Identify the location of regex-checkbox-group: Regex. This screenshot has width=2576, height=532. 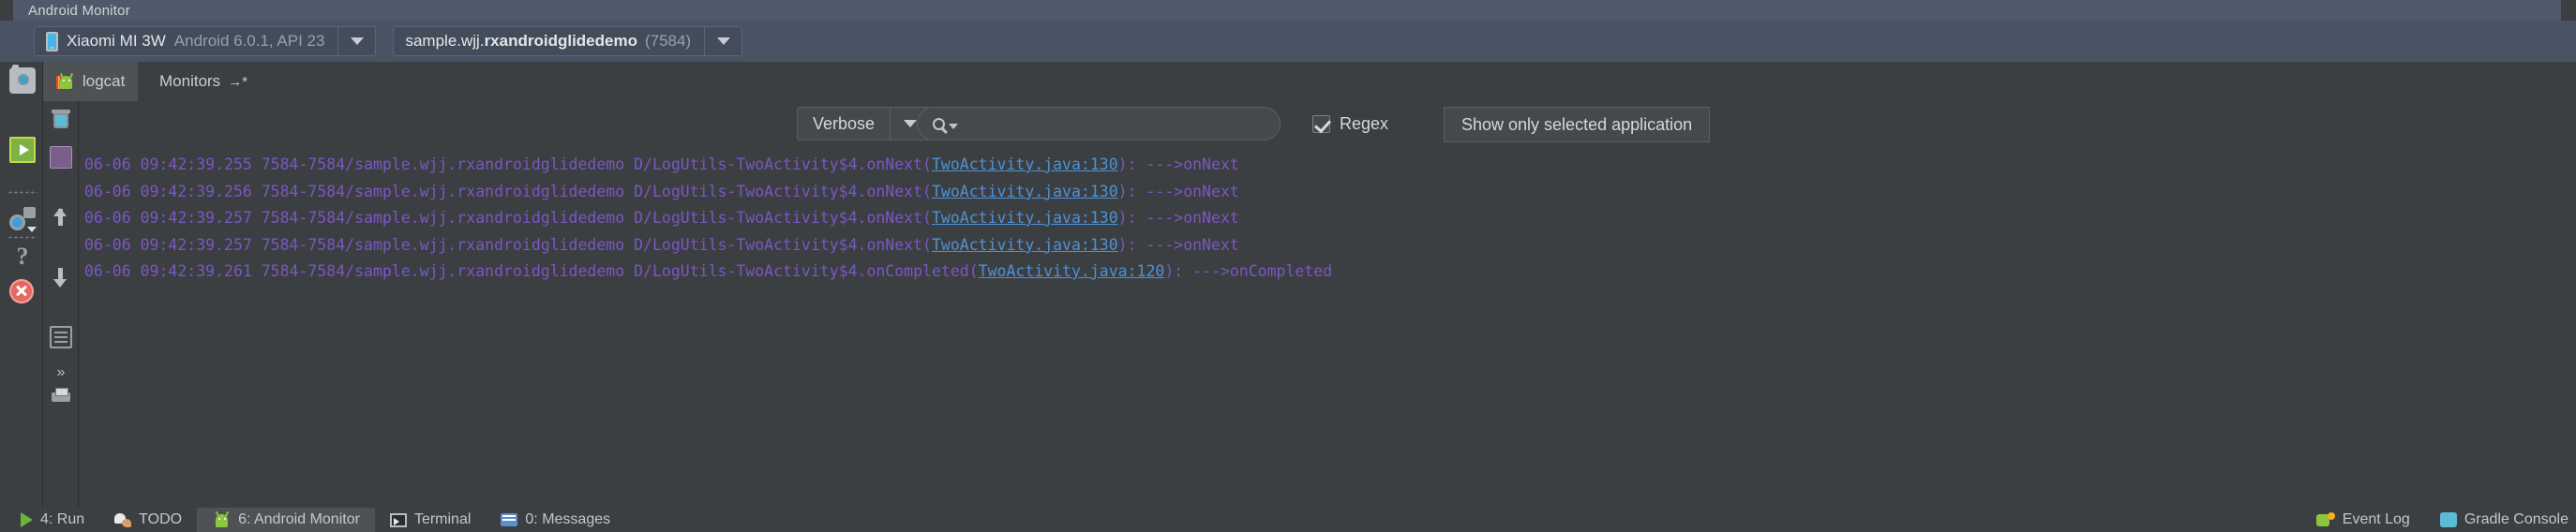
(1350, 124).